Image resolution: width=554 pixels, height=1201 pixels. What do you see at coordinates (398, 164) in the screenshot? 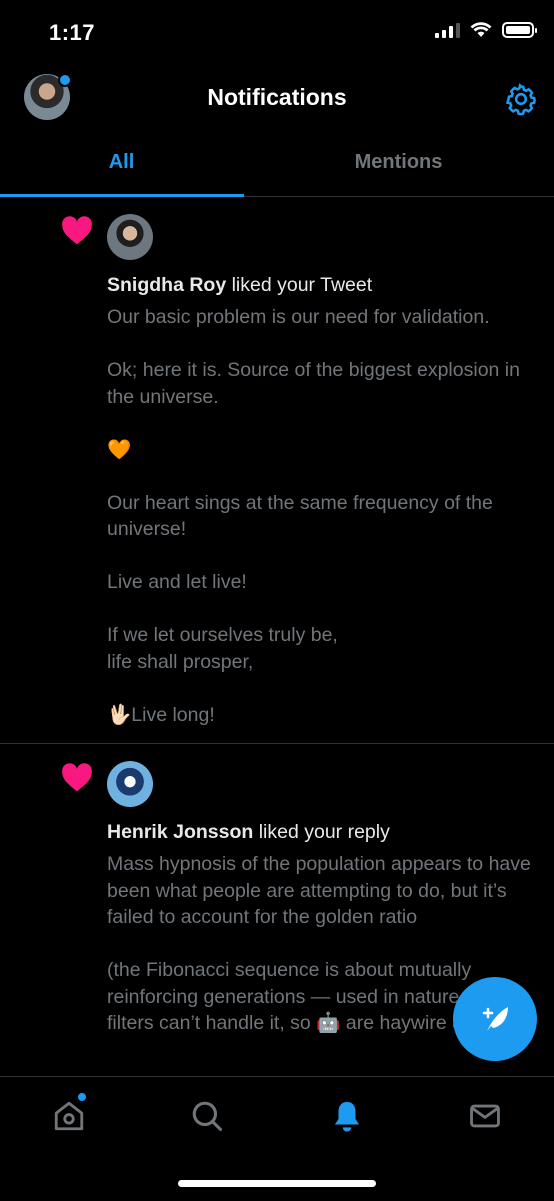
I see `tab-mentions: Mentions` at bounding box center [398, 164].